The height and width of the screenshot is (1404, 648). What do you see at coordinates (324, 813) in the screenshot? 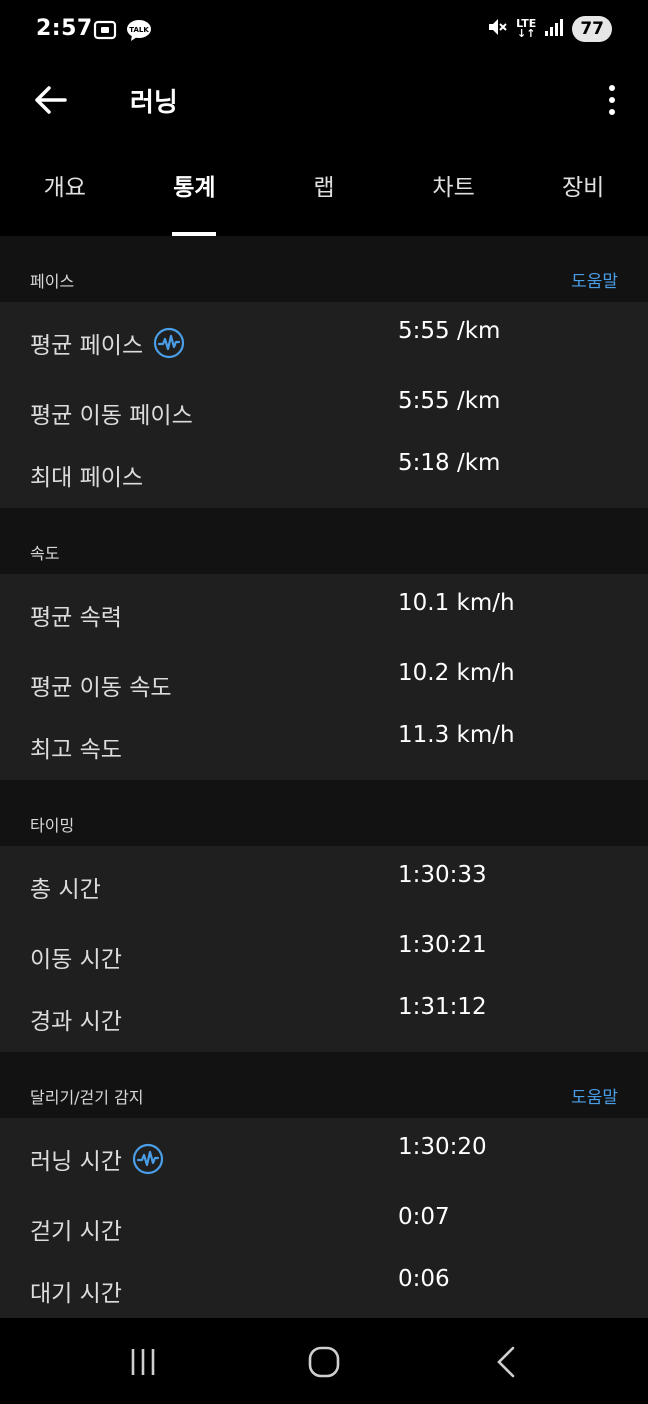
I see `section-header-timing: 타이밍` at bounding box center [324, 813].